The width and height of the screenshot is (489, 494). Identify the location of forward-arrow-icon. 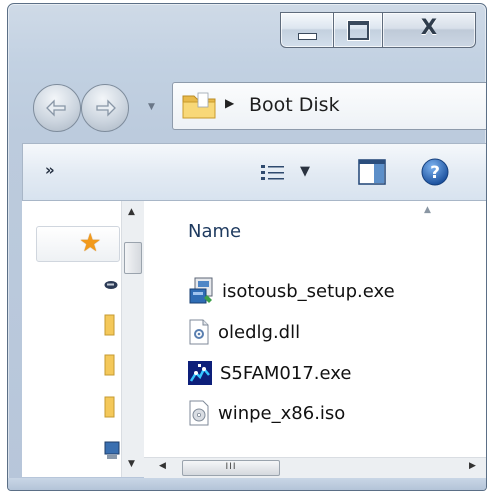
(106, 108).